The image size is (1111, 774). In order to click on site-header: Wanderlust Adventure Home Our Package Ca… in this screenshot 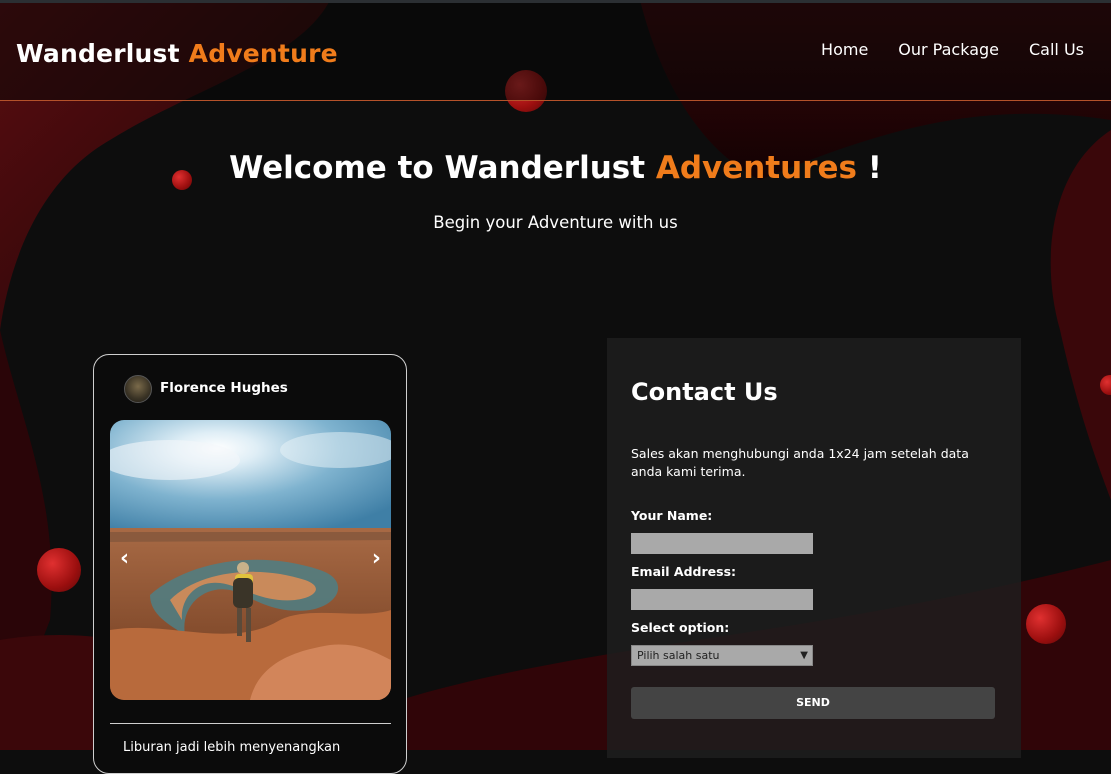, I will do `click(555, 50)`.